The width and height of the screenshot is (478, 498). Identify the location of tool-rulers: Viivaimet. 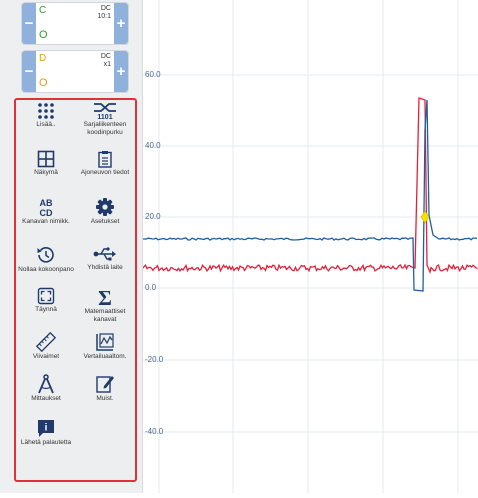
(46, 355).